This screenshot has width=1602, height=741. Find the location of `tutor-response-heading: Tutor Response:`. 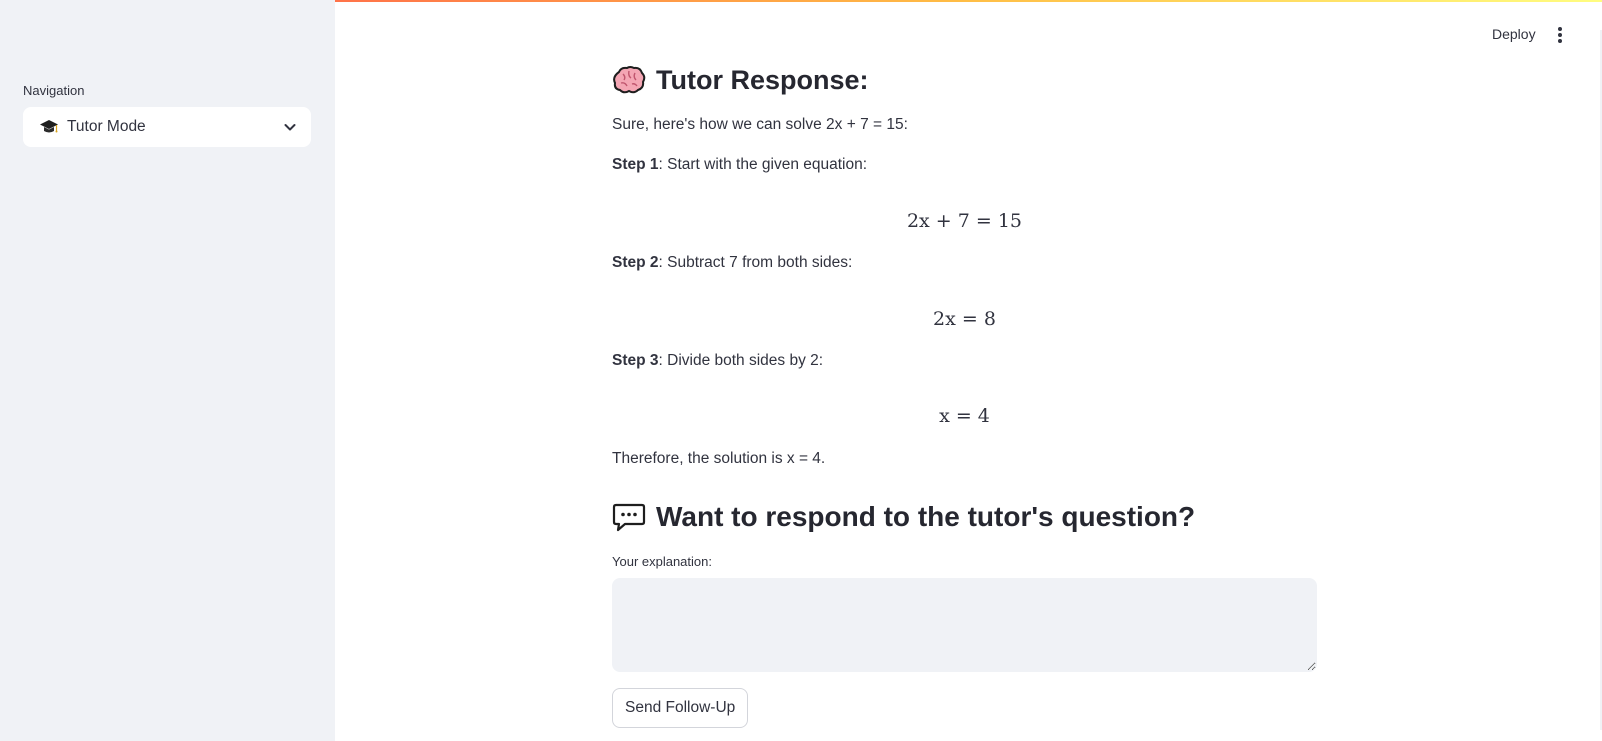

tutor-response-heading: Tutor Response: is located at coordinates (740, 80).